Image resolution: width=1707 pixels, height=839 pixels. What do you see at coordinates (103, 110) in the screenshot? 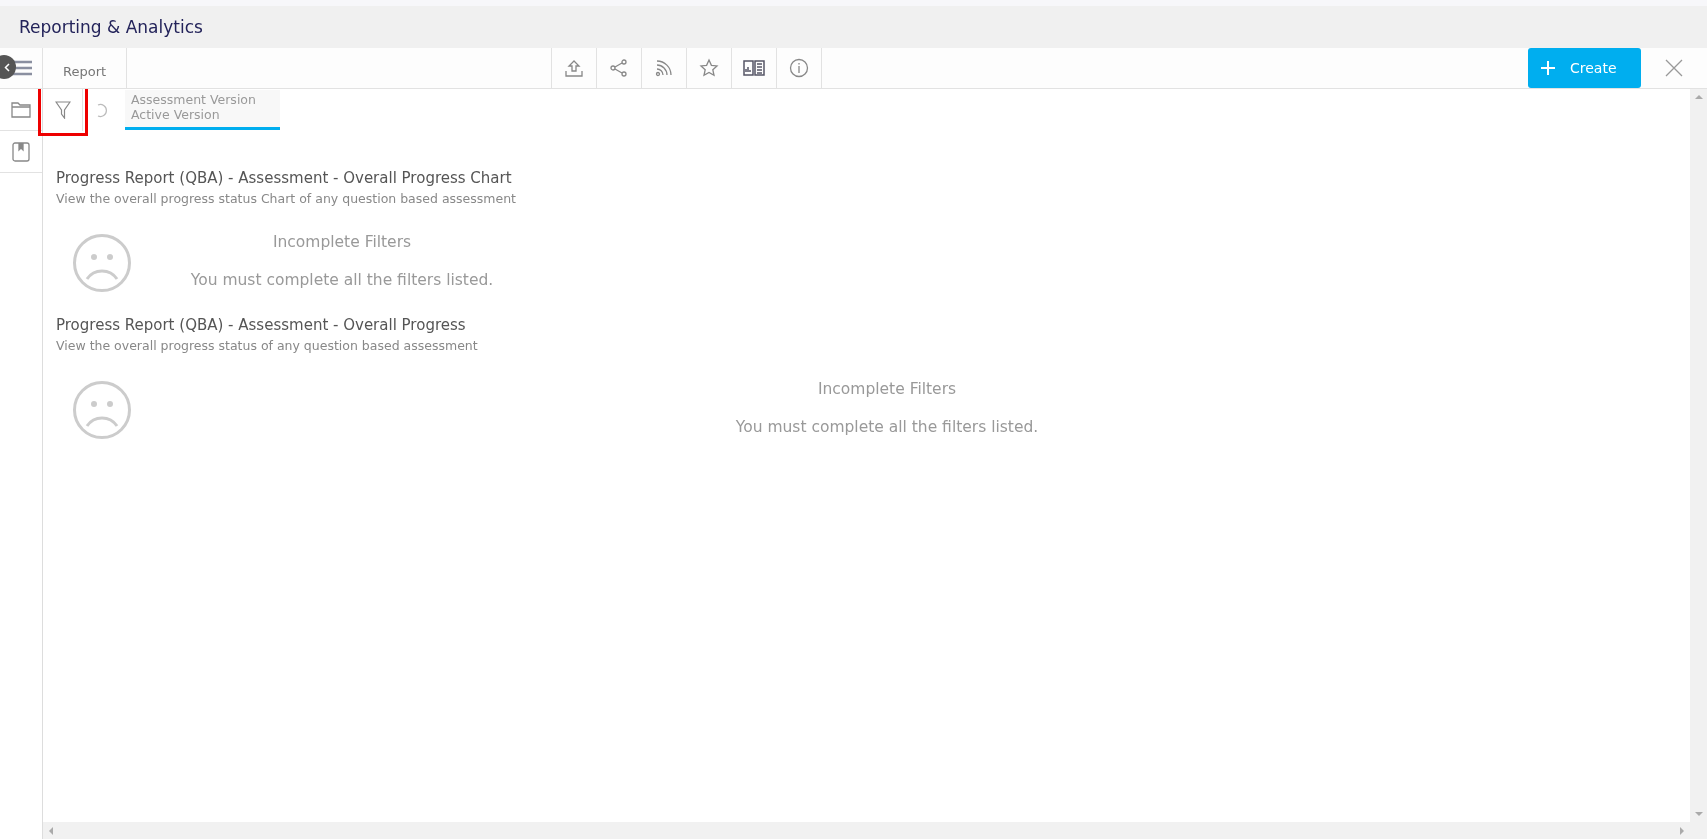
I see `undo-icon` at bounding box center [103, 110].